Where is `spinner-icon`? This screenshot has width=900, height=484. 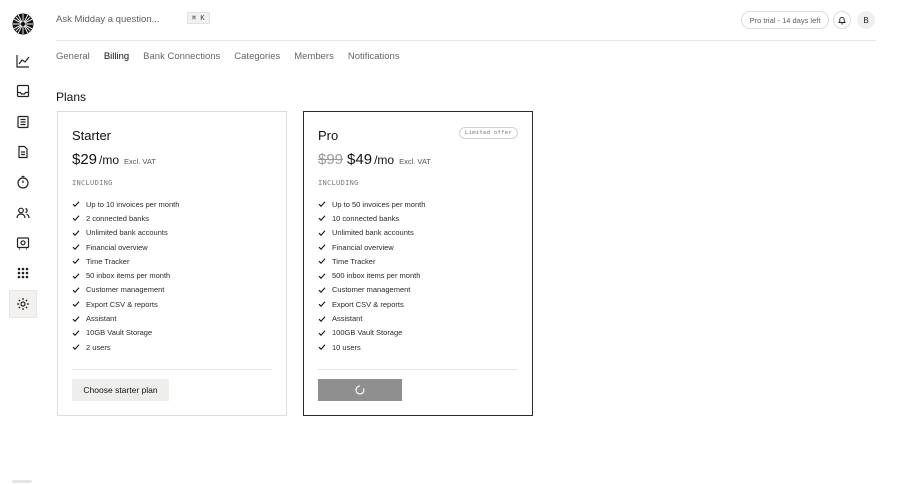 spinner-icon is located at coordinates (360, 390).